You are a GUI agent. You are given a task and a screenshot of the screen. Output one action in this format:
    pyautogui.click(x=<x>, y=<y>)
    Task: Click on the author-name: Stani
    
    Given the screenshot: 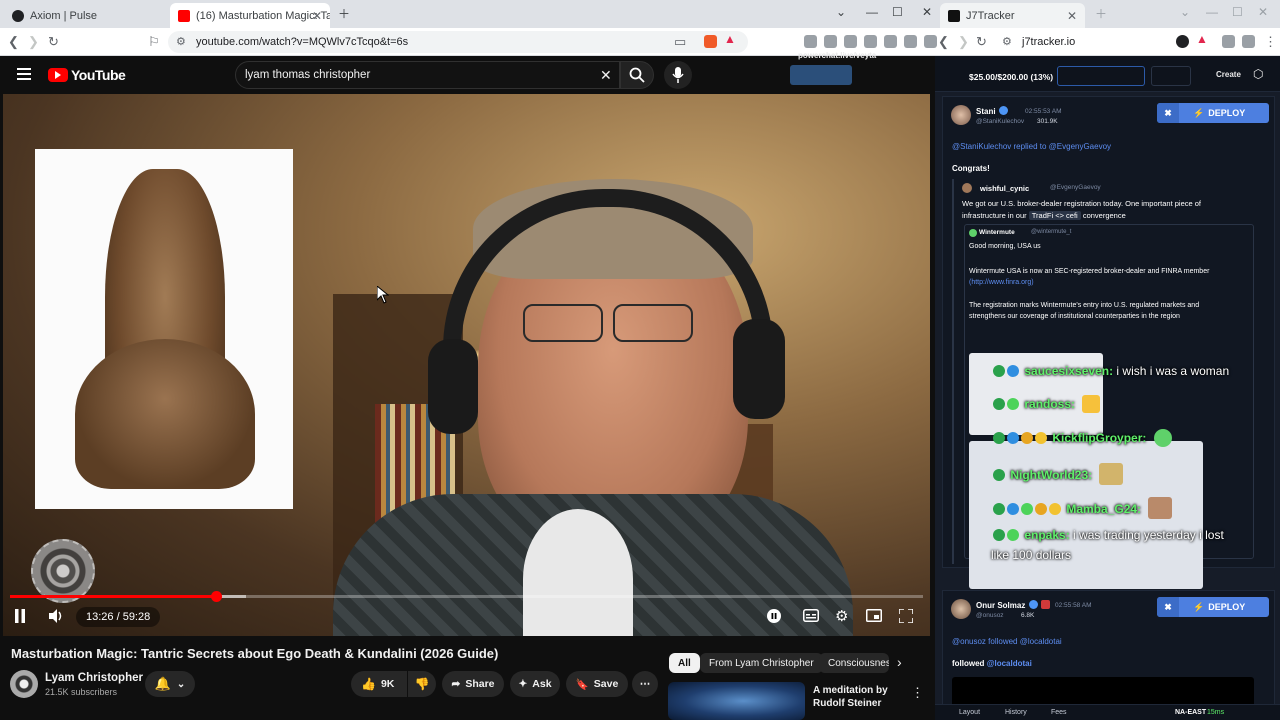 What is the action you would take?
    pyautogui.click(x=986, y=111)
    